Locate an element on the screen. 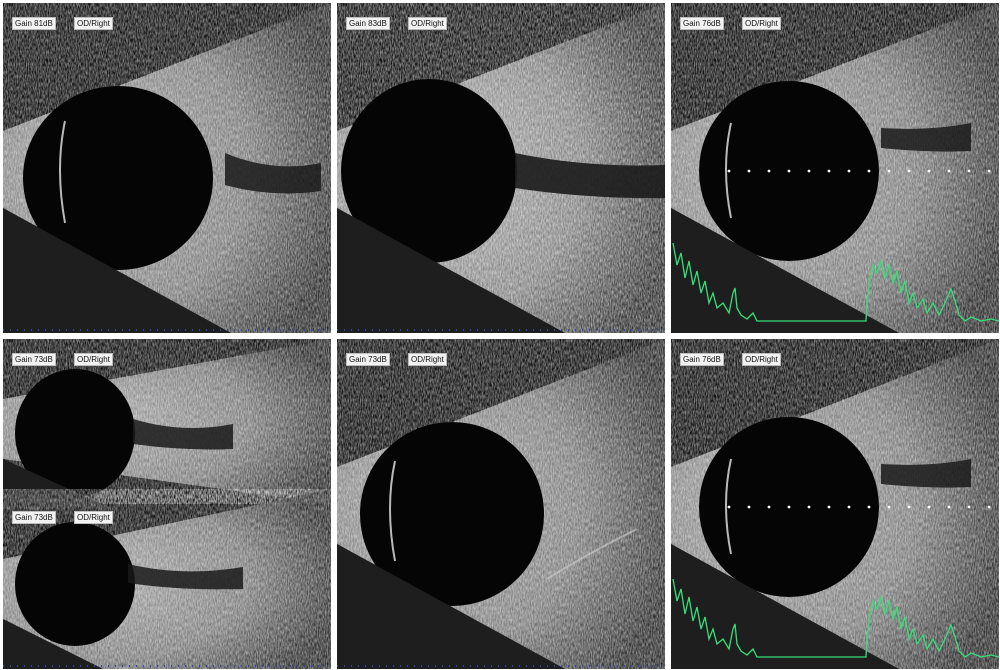 This screenshot has height=670, width=1000. eye-label-lower: OD/Right is located at coordinates (93, 517).